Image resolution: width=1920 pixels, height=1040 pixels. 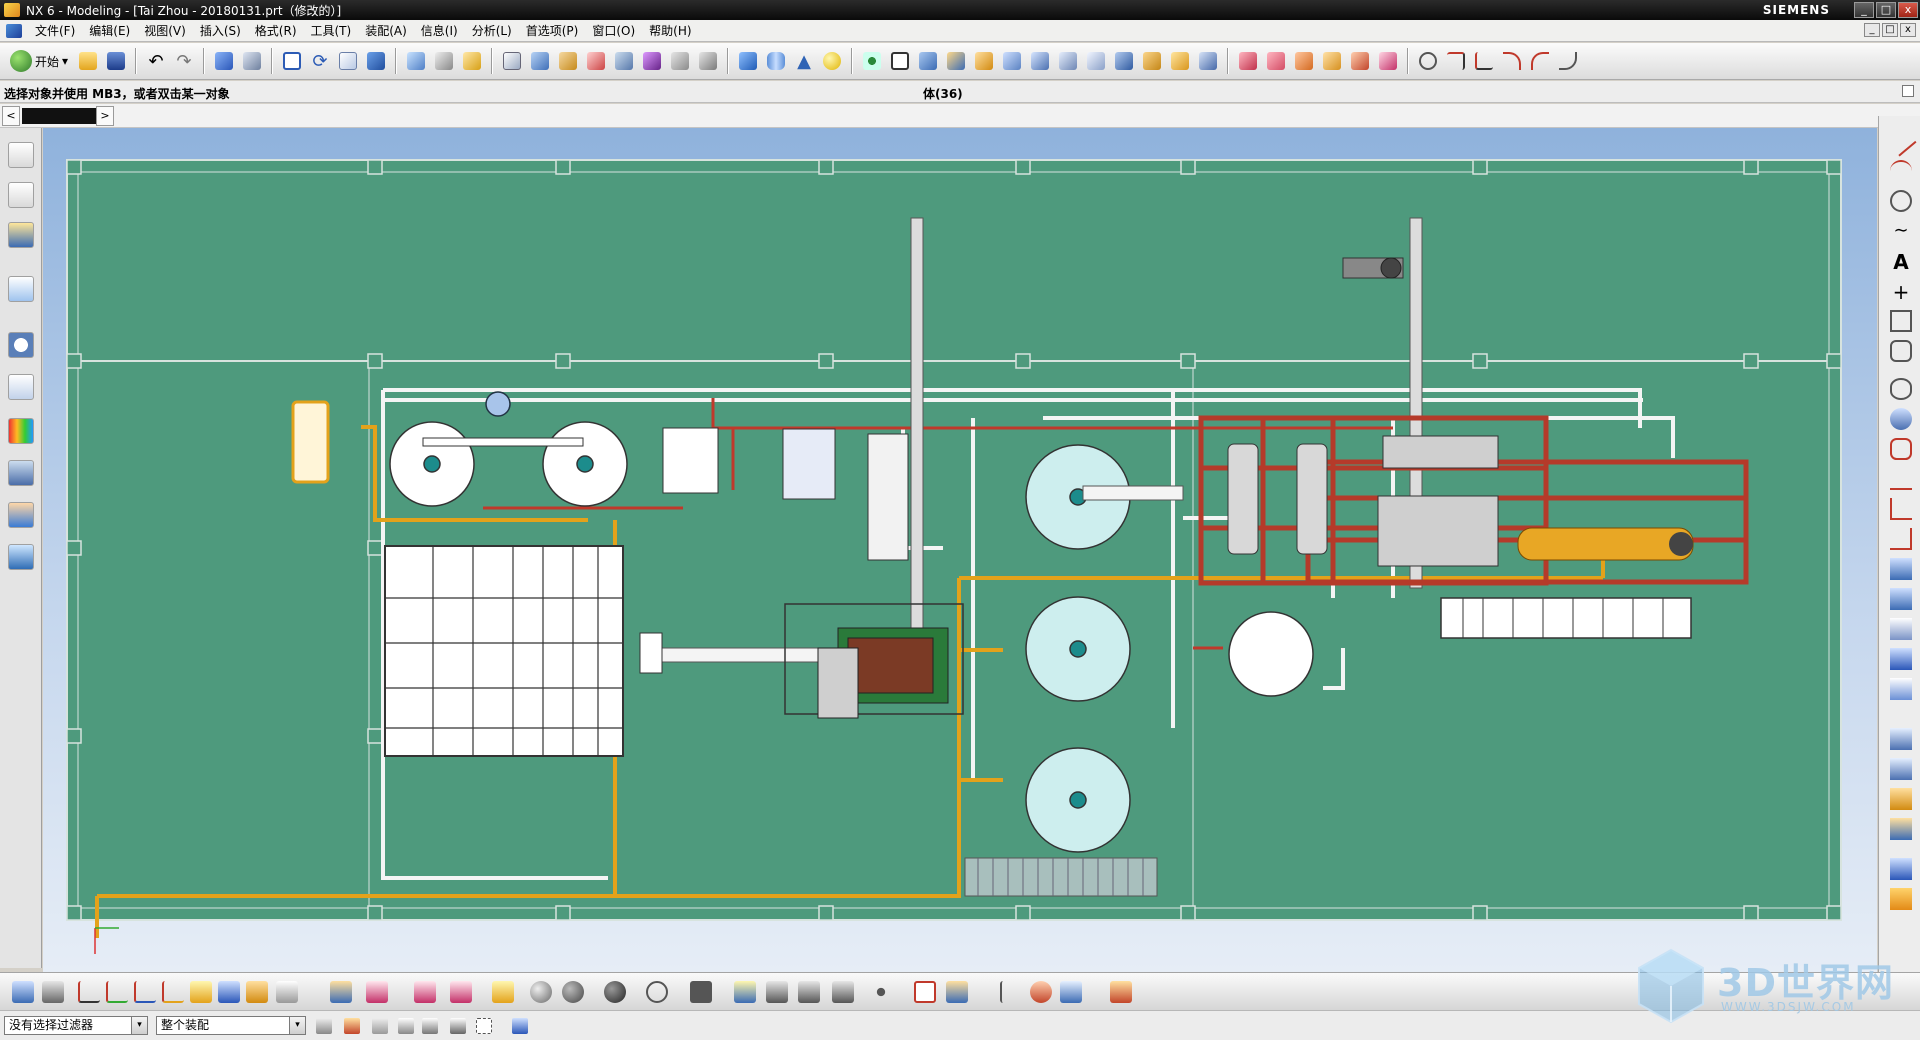 What do you see at coordinates (1901, 389) in the screenshot?
I see `ellipse-icon` at bounding box center [1901, 389].